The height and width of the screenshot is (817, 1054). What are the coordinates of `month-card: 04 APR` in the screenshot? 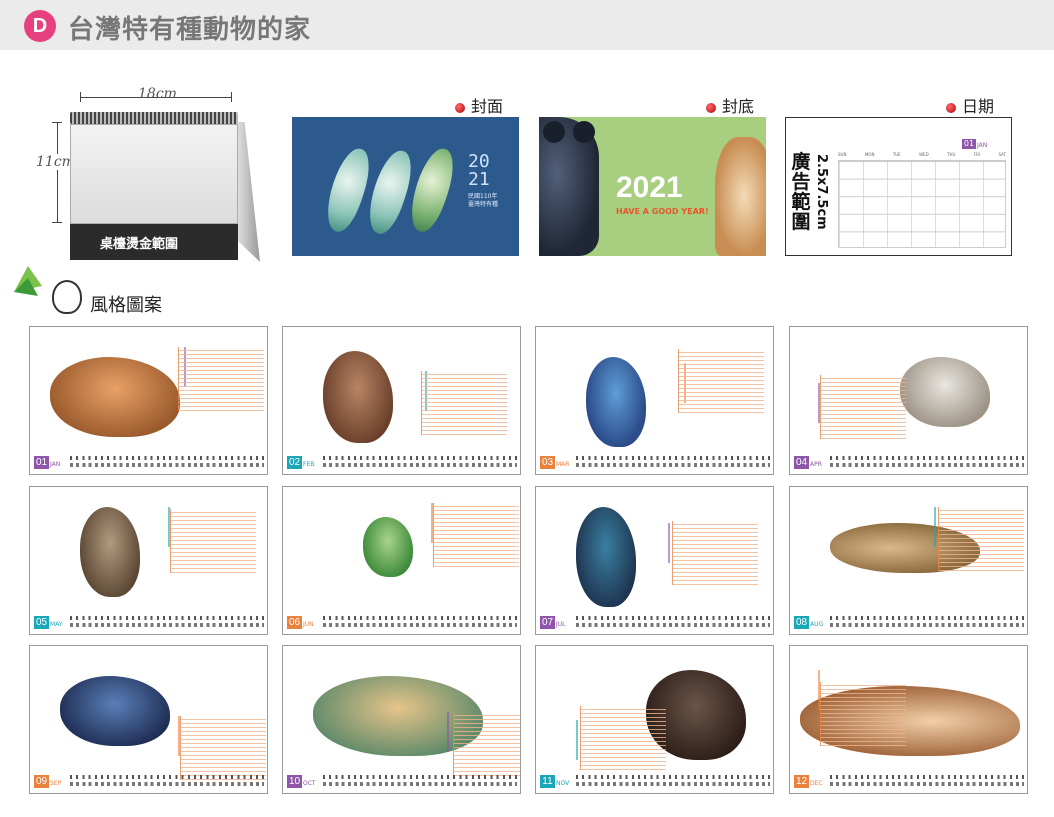 It's located at (908, 400).